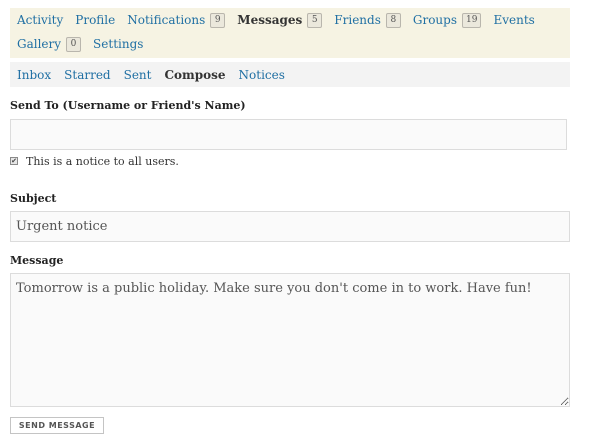 The width and height of the screenshot is (600, 441). What do you see at coordinates (128, 105) in the screenshot?
I see `send-to-label: Send To (Username or Friend's Name)` at bounding box center [128, 105].